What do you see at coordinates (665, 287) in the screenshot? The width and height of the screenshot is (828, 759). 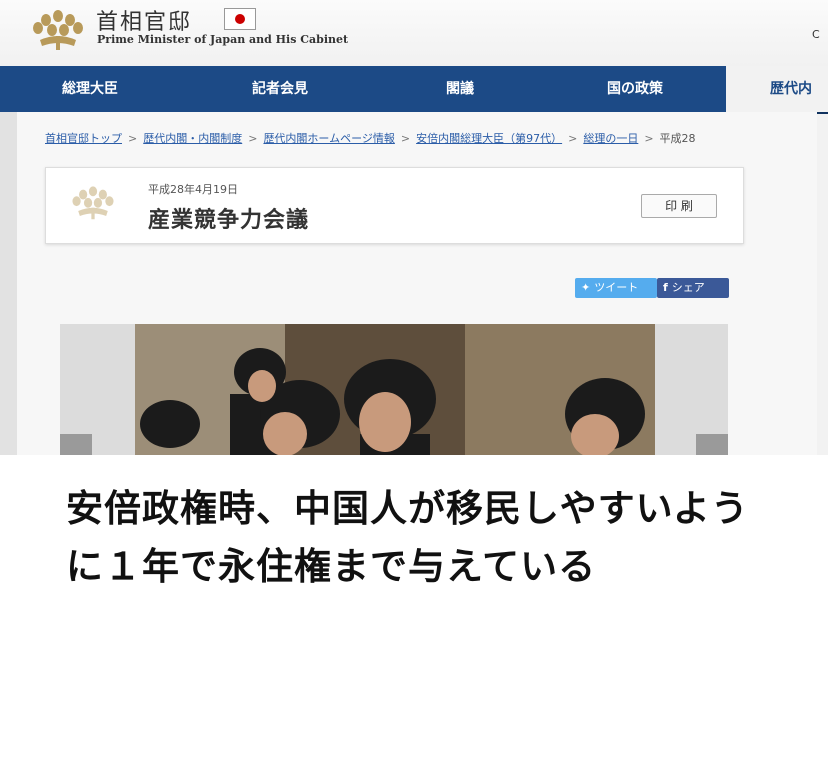 I see `facebook-f-icon: f` at bounding box center [665, 287].